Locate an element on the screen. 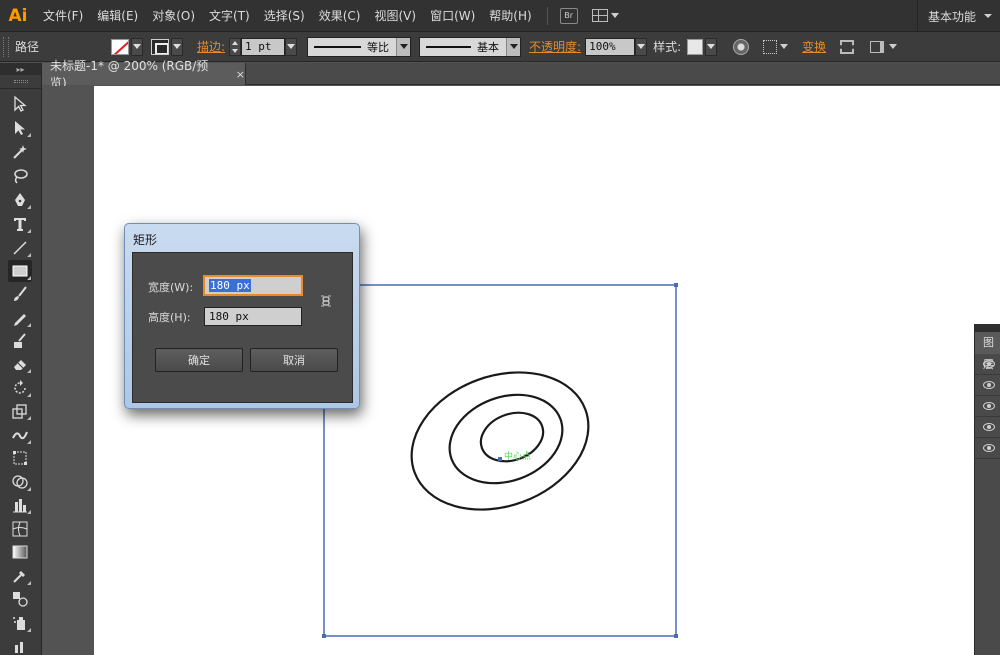 The height and width of the screenshot is (655, 1000). document-tab-bar: 未标题-1* @ 200% (RGB/预览) × is located at coordinates (521, 74).